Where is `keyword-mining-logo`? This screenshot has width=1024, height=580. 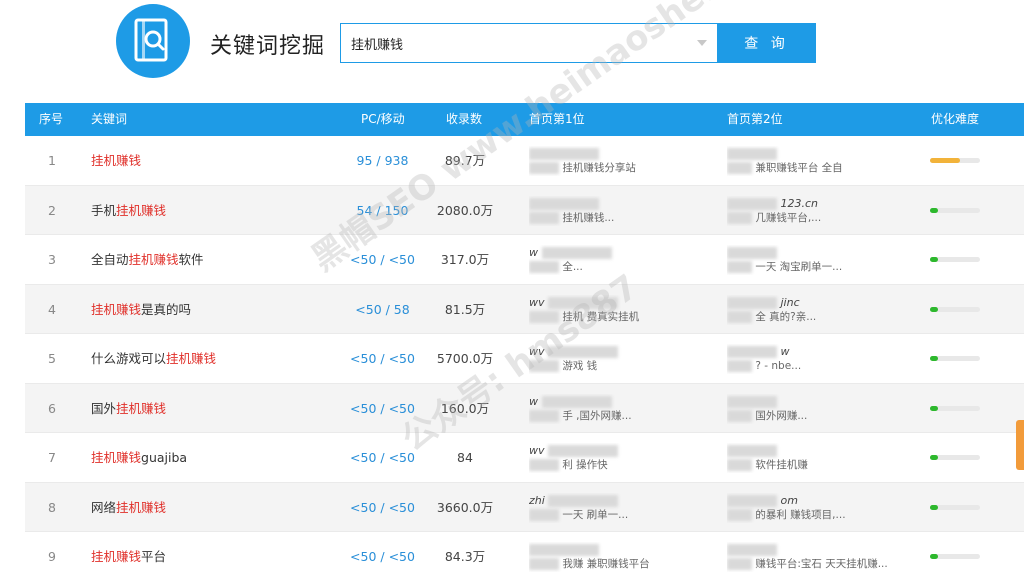 keyword-mining-logo is located at coordinates (153, 41).